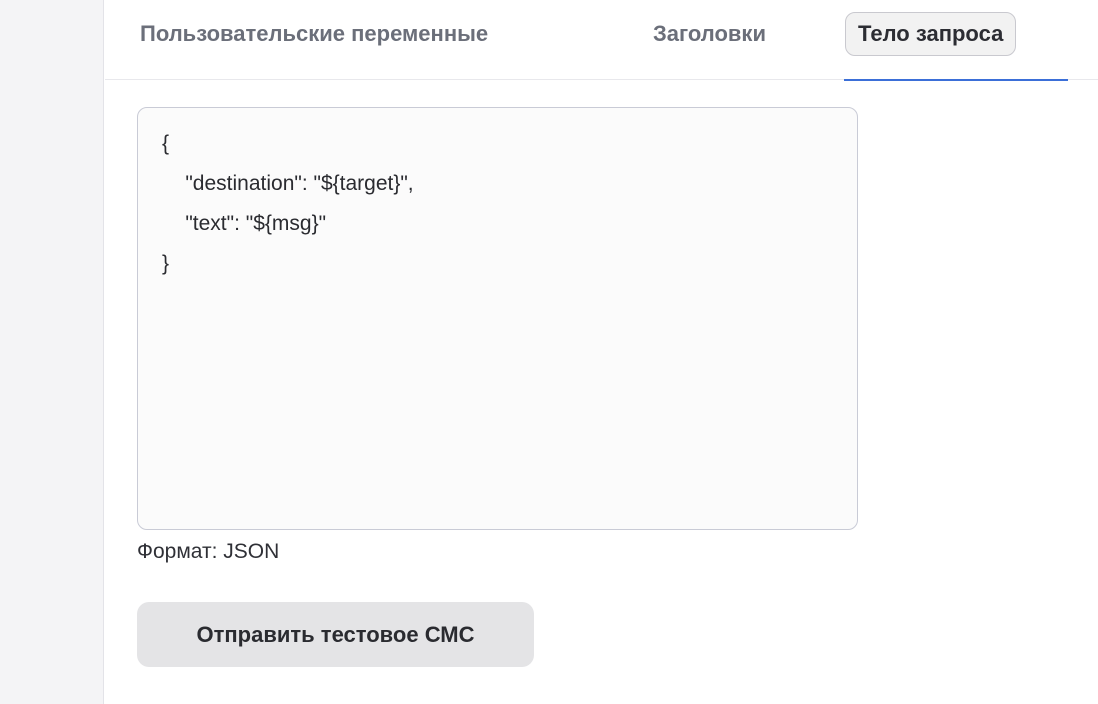 This screenshot has width=1098, height=704. What do you see at coordinates (208, 551) in the screenshot?
I see `format-hint: Формат: JSON` at bounding box center [208, 551].